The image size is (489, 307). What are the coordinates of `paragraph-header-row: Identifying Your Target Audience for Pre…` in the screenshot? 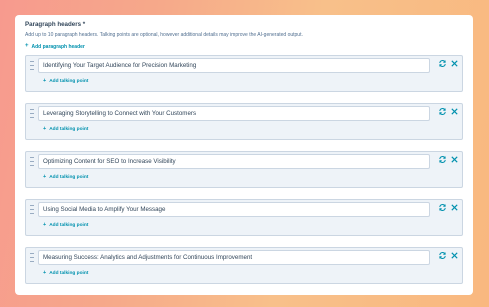 It's located at (244, 73).